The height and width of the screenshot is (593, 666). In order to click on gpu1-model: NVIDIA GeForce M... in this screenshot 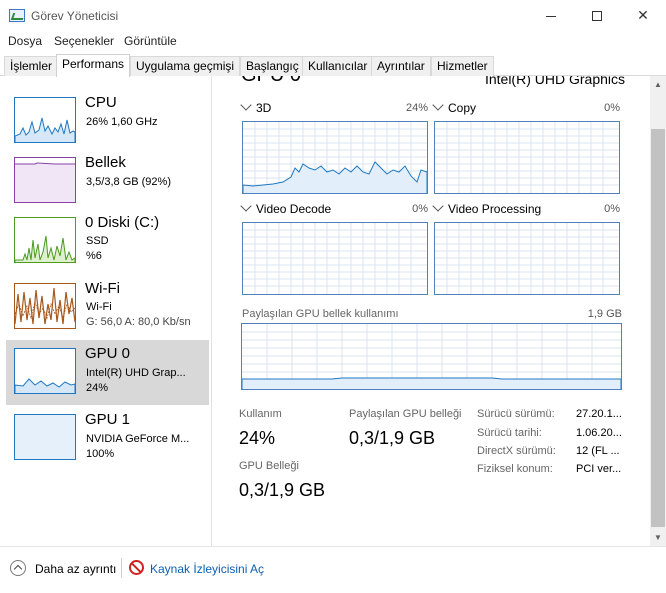, I will do `click(138, 439)`.